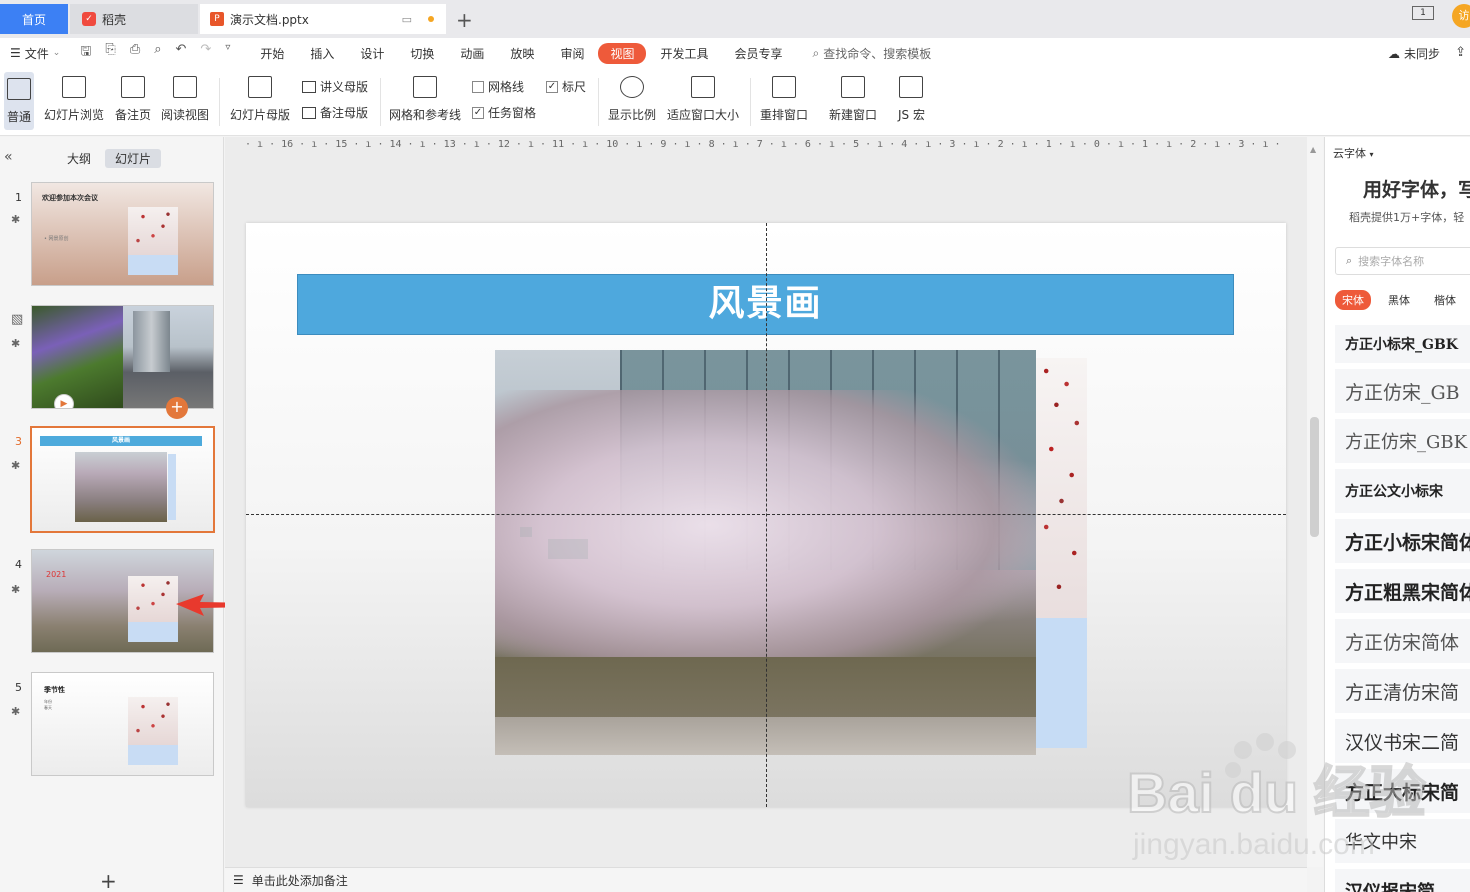 The height and width of the screenshot is (892, 1470). What do you see at coordinates (1421, 54) in the screenshot?
I see `sync-status-label: 未同步` at bounding box center [1421, 54].